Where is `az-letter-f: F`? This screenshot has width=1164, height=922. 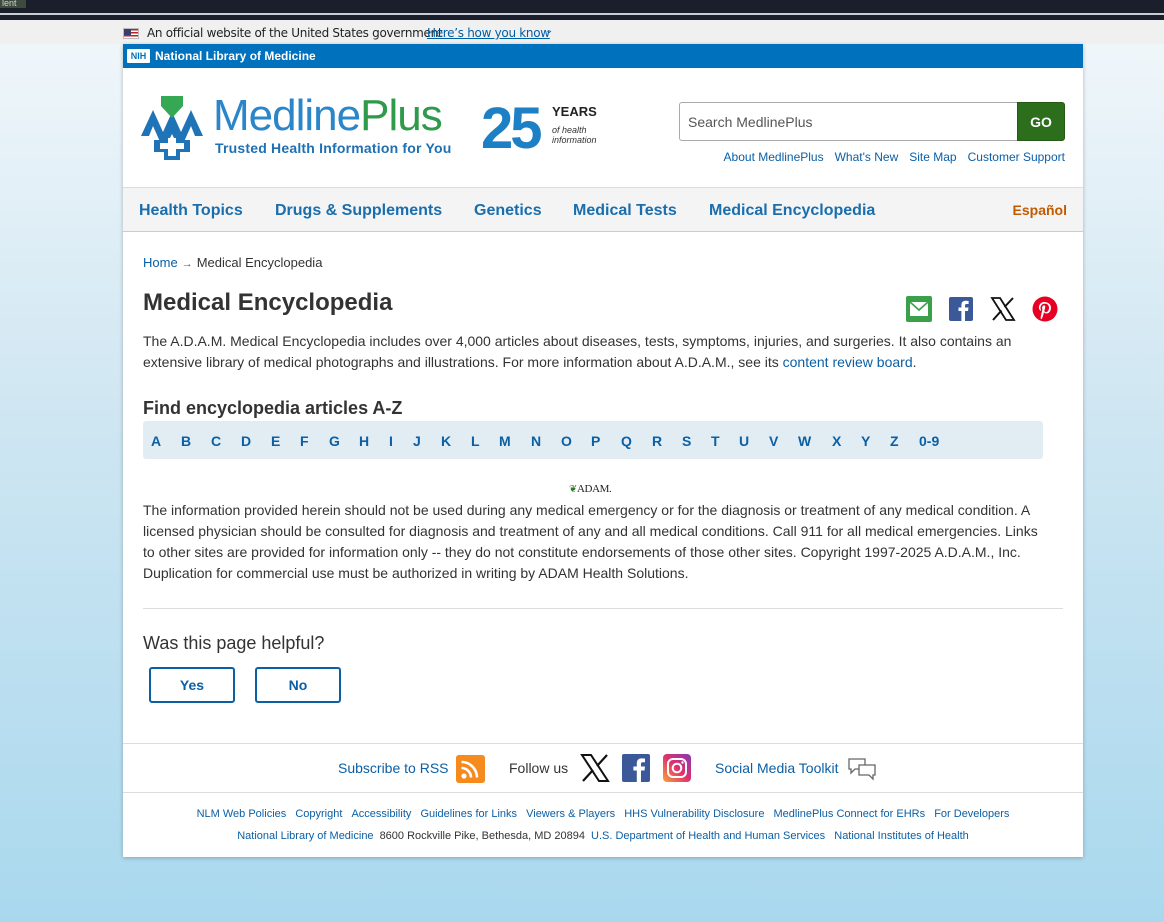
az-letter-f: F is located at coordinates (304, 441).